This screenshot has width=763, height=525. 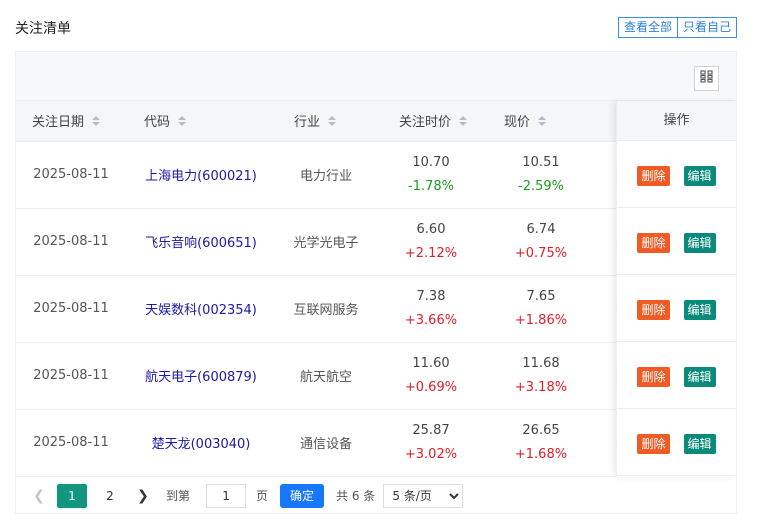 What do you see at coordinates (431, 320) in the screenshot?
I see `follow-change-value: +3.66%` at bounding box center [431, 320].